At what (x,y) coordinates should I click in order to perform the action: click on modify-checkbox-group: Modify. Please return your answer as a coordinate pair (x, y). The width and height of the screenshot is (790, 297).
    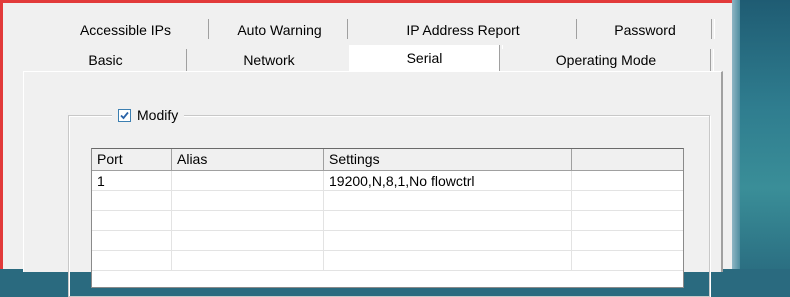
    Looking at the image, I should click on (148, 115).